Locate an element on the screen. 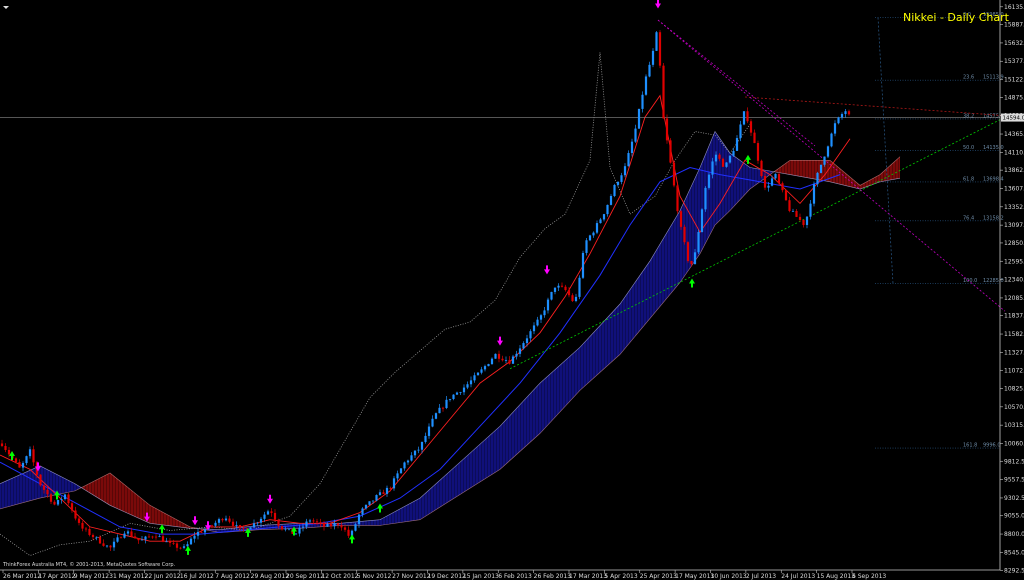 The height and width of the screenshot is (580, 1024). y-tick-label: 10825.0 is located at coordinates (1014, 388).